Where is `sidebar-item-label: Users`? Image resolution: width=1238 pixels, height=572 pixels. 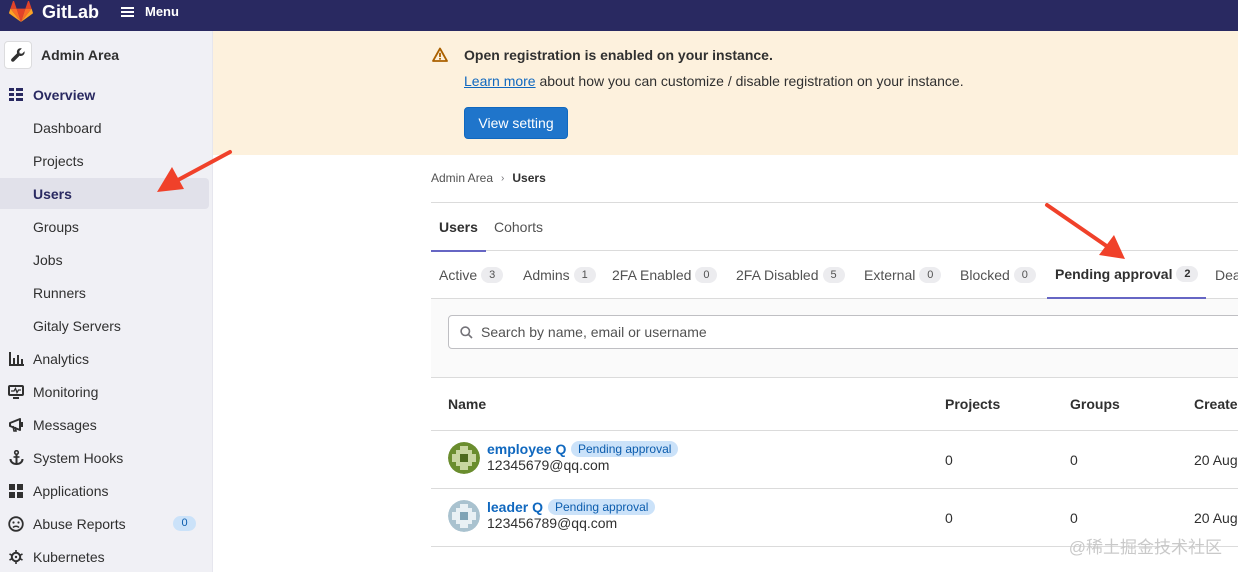 sidebar-item-label: Users is located at coordinates (52, 193).